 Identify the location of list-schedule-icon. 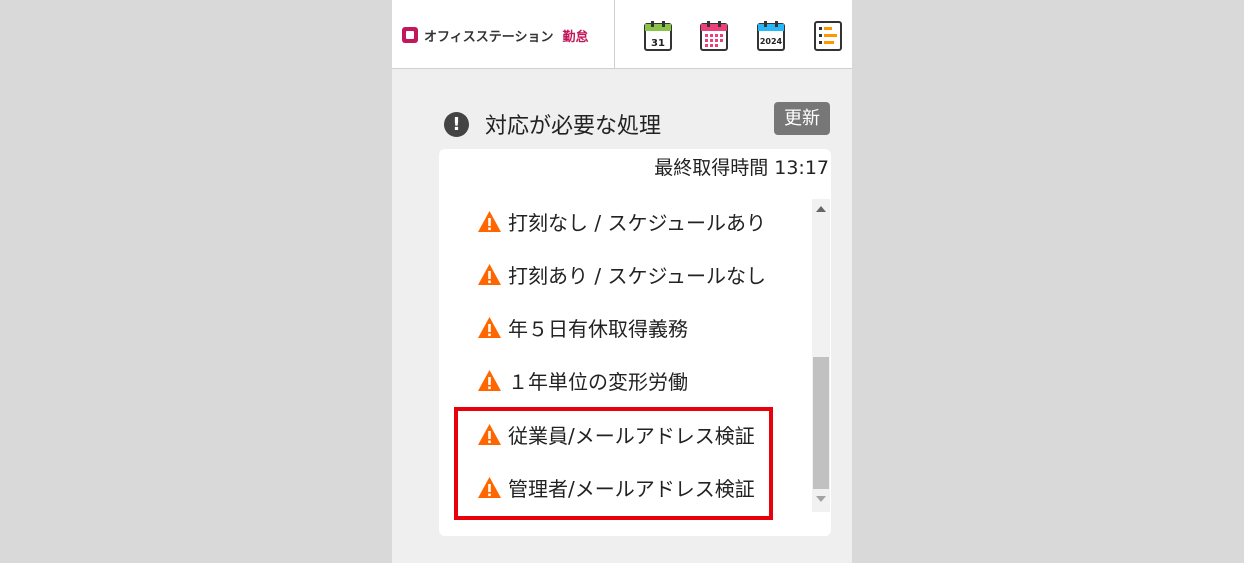
(828, 36).